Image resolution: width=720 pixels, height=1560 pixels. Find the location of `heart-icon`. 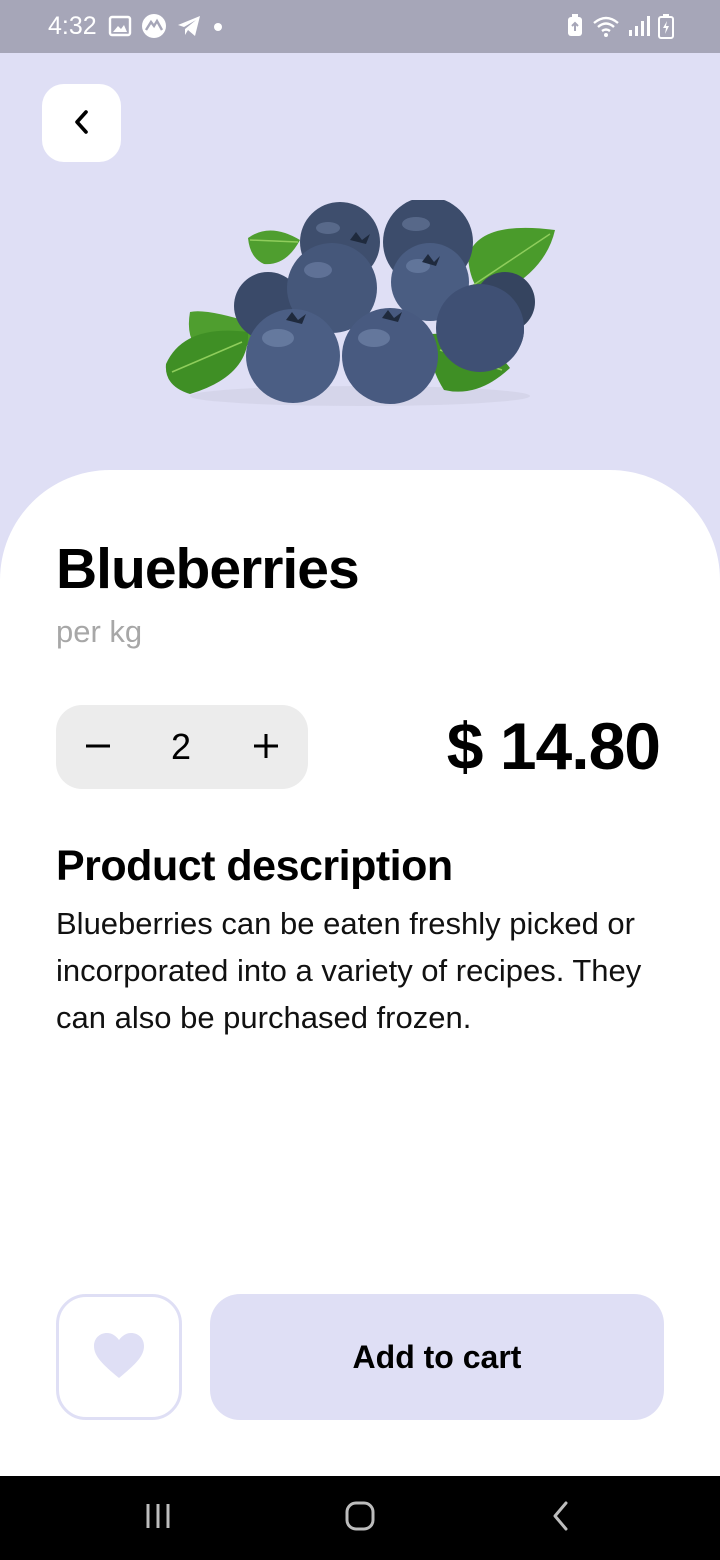

heart-icon is located at coordinates (119, 1357).